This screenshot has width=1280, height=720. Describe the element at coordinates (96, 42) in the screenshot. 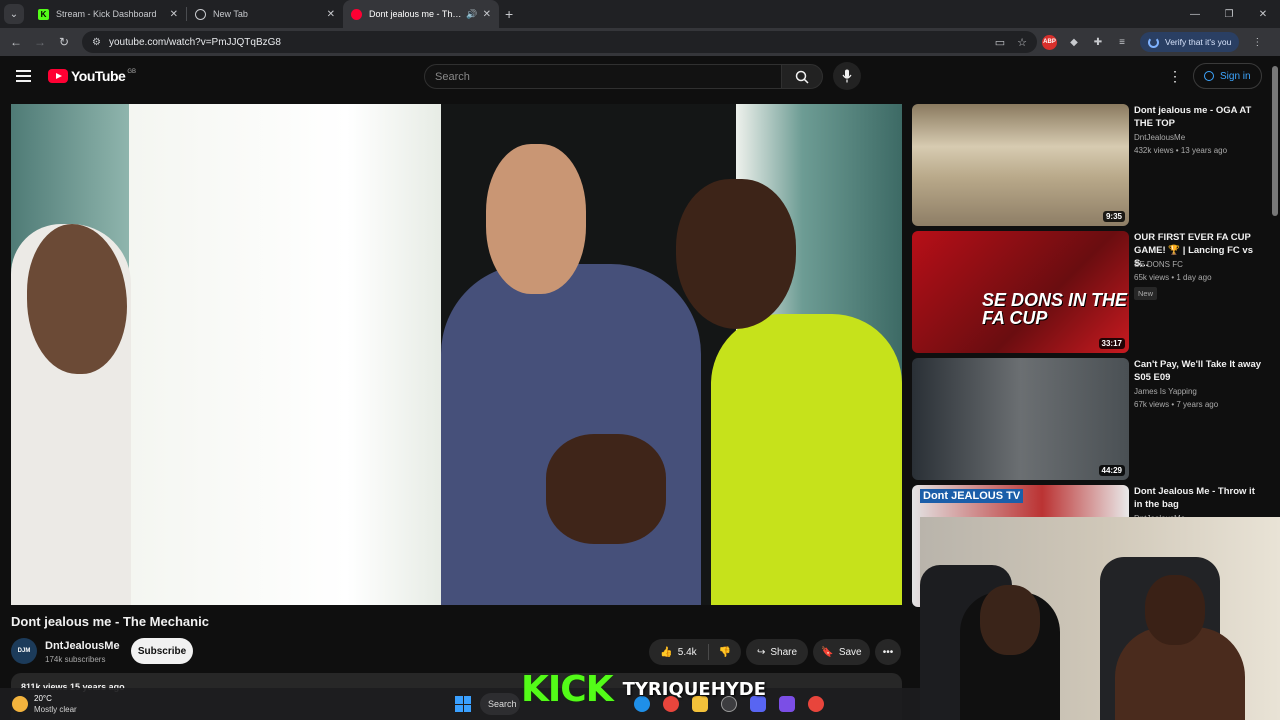

I see `site-settings-icon: ⚙` at that location.